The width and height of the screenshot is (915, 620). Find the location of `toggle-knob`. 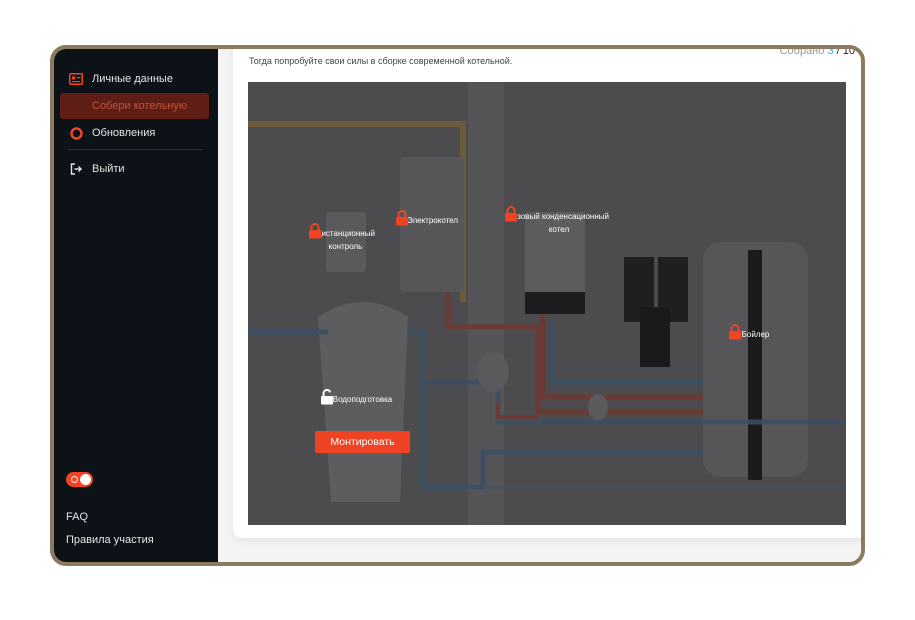

toggle-knob is located at coordinates (85, 479).